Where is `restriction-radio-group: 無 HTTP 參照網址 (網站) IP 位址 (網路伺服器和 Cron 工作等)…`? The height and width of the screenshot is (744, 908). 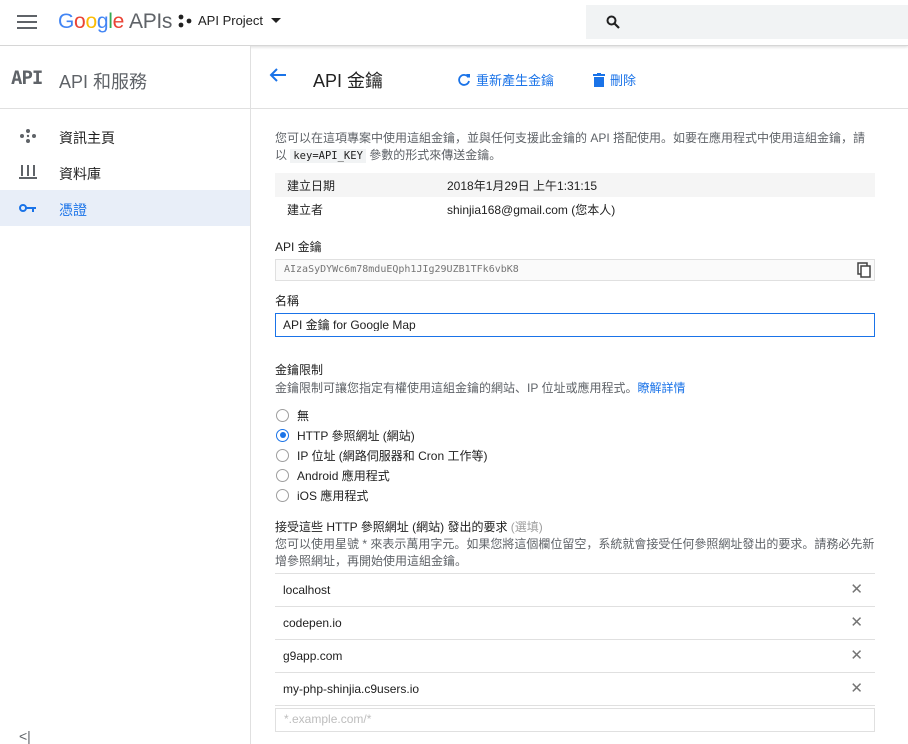 restriction-radio-group: 無 HTTP 參照網址 (網站) IP 位址 (網路伺服器和 Cron 工作等)… is located at coordinates (575, 455).